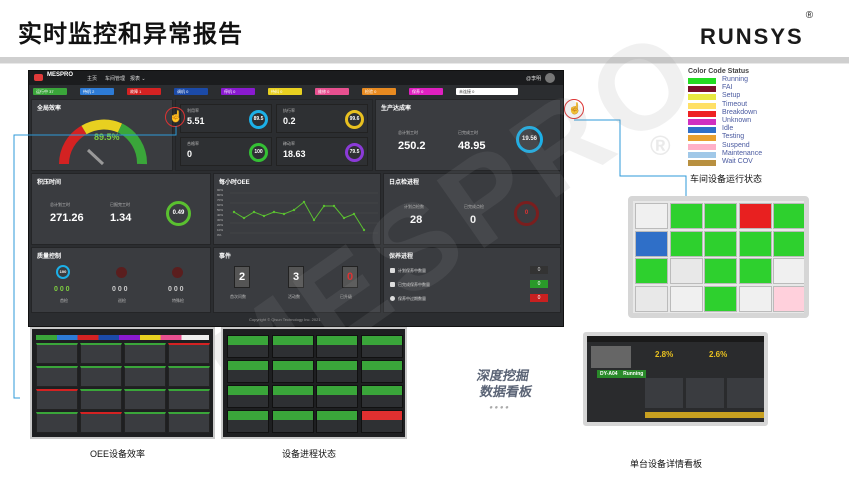 The height and width of the screenshot is (480, 849). I want to click on legend-item: Idle, so click(748, 129).